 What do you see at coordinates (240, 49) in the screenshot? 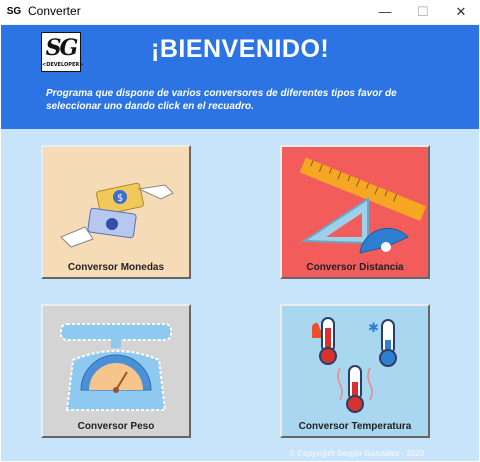
I see `welcome-title: ¡BIENVENIDO!` at bounding box center [240, 49].